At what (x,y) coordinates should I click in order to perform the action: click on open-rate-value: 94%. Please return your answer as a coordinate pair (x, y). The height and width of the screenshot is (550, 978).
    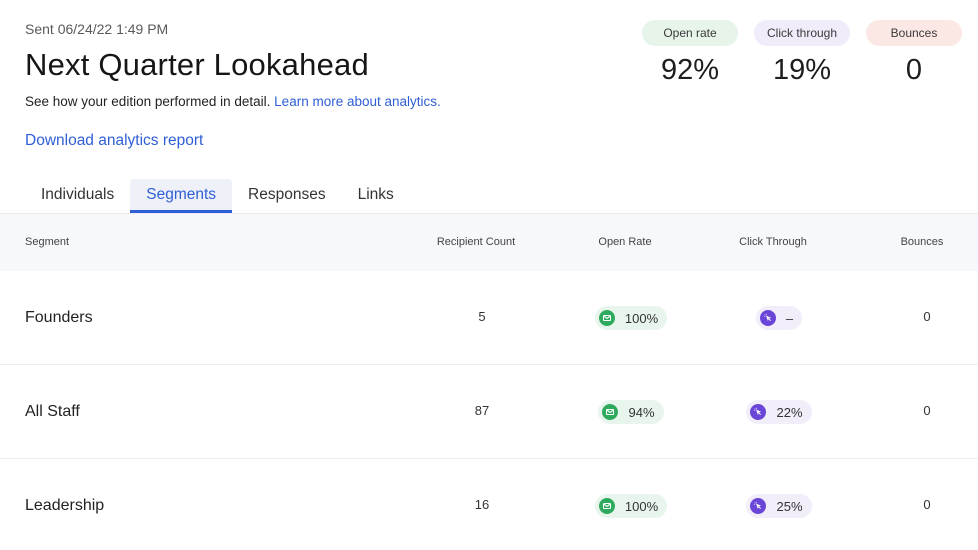
    Looking at the image, I should click on (641, 412).